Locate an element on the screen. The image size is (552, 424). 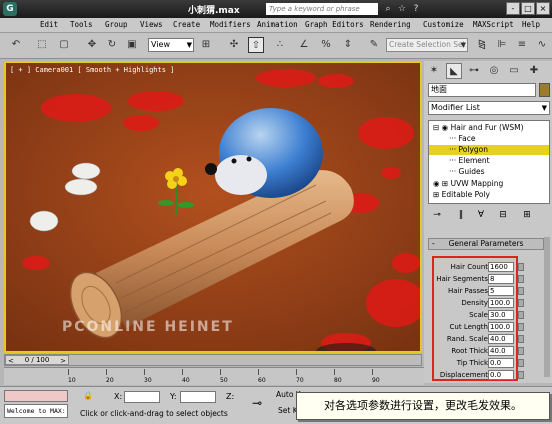
menu-modifiers: Modifiers is located at coordinates (230, 24).